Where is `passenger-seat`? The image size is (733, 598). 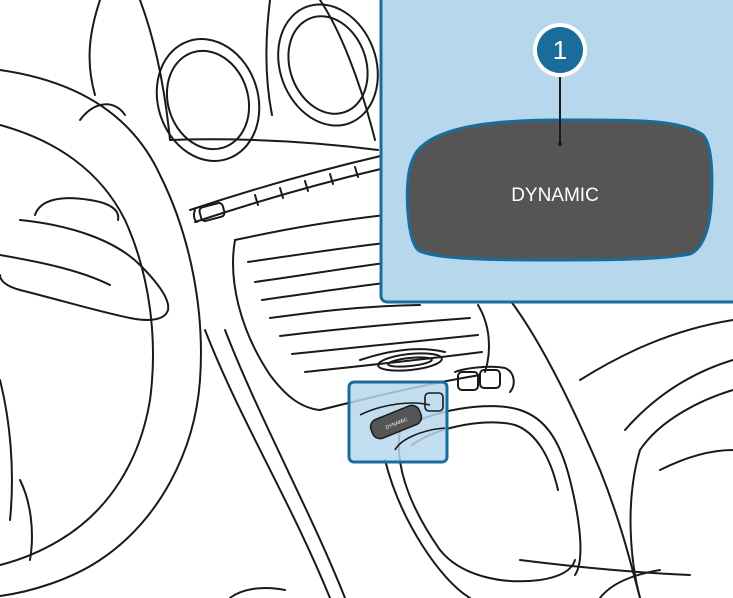 passenger-seat is located at coordinates (656, 458).